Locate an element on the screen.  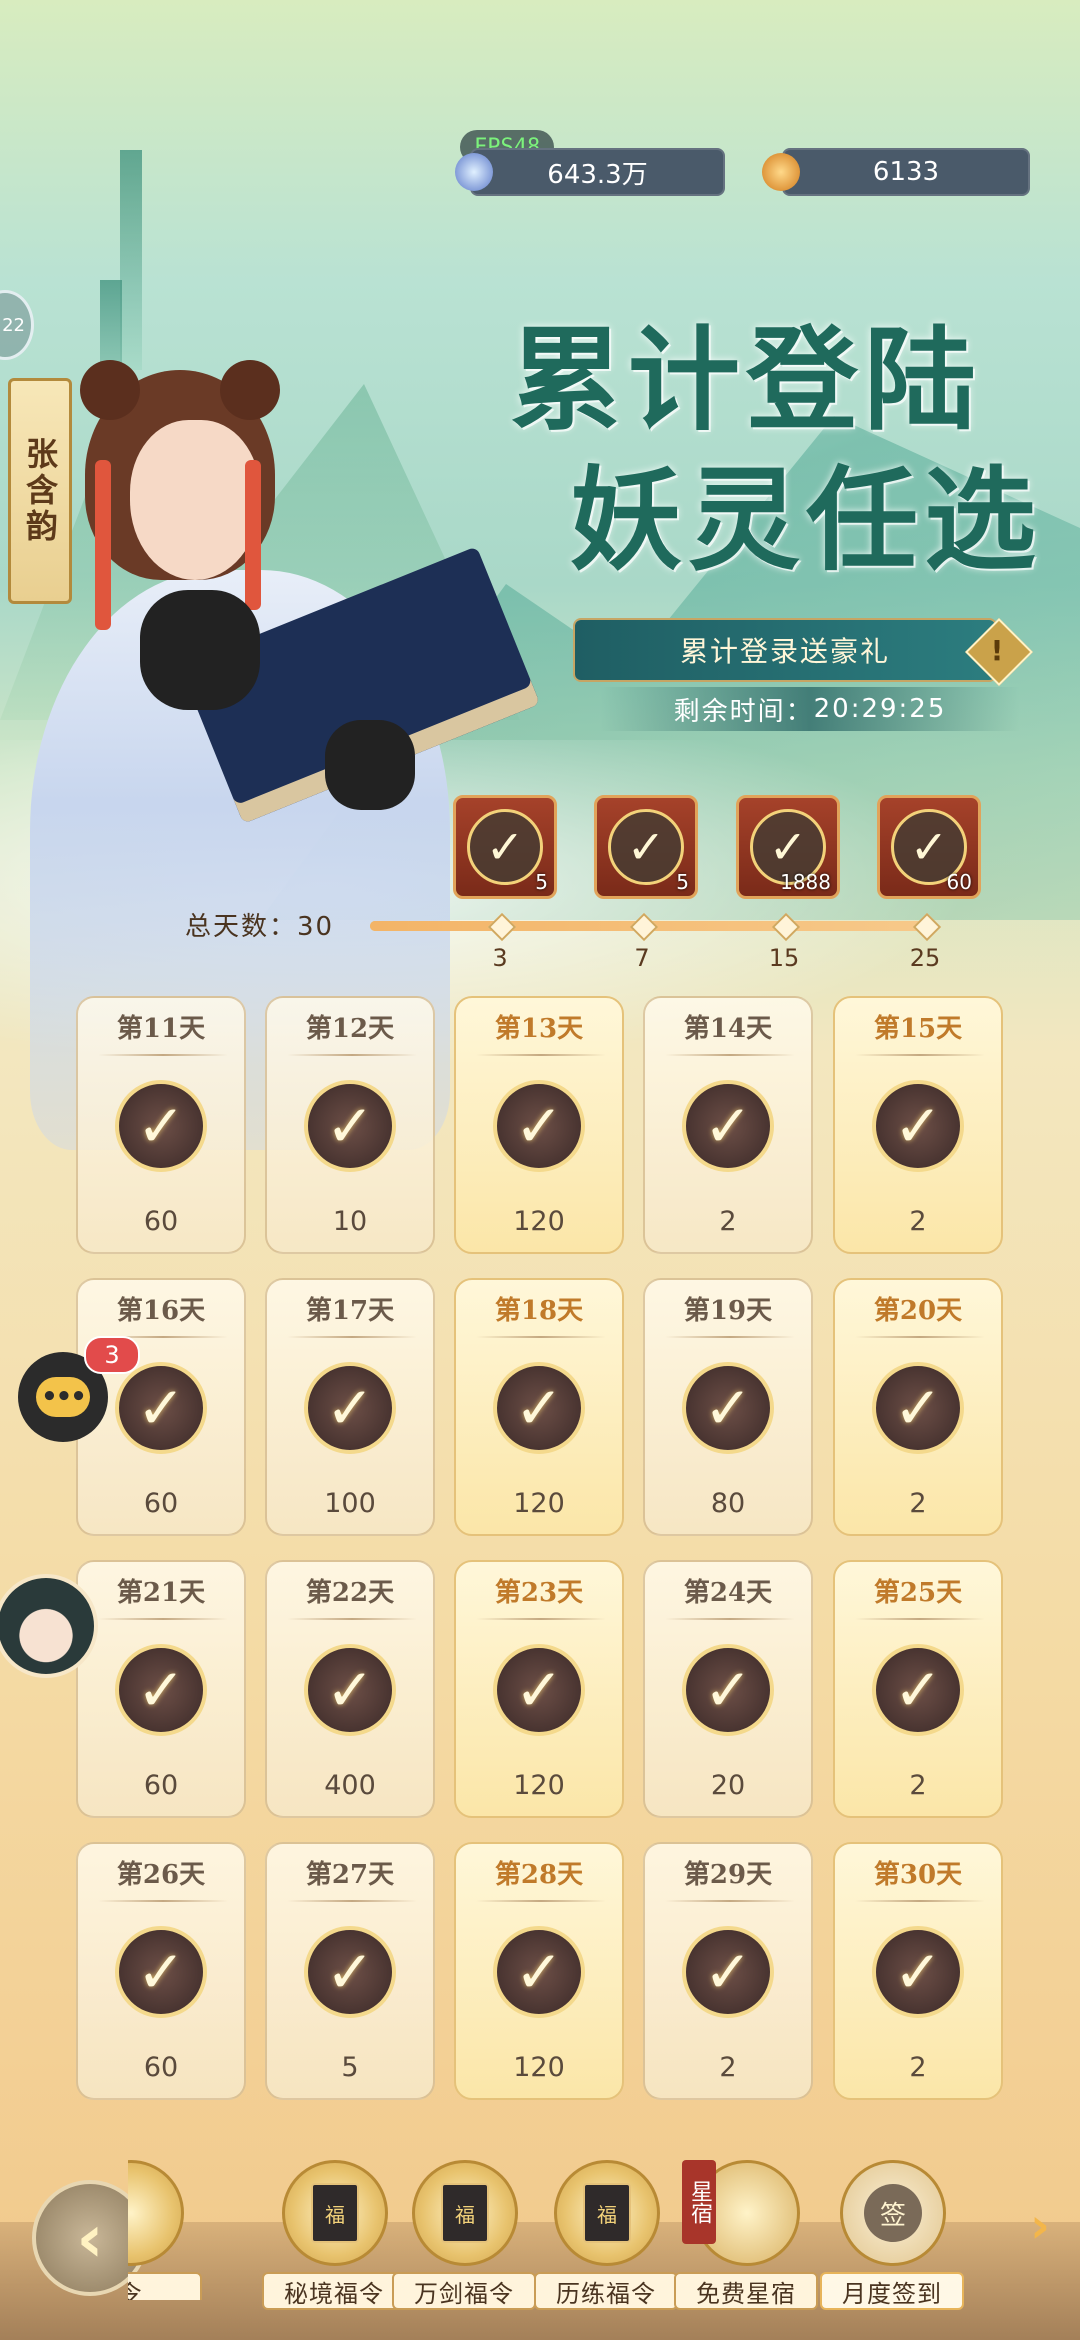
nav-item-label: 月度签到 is located at coordinates (892, 2291).